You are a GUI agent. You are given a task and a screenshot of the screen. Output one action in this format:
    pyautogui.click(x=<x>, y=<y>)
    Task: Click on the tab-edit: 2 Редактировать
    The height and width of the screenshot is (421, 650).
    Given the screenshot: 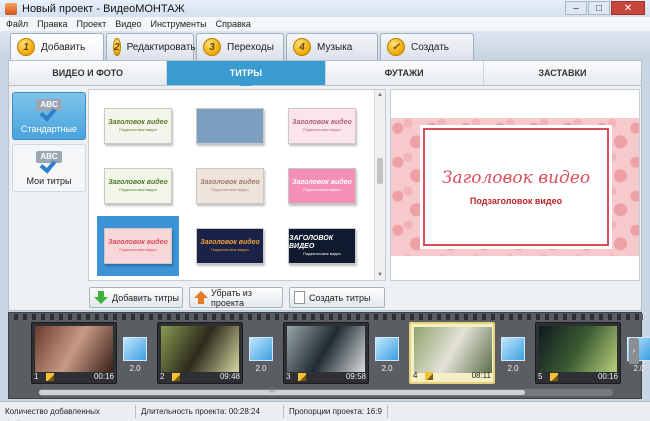 What is the action you would take?
    pyautogui.click(x=151, y=46)
    